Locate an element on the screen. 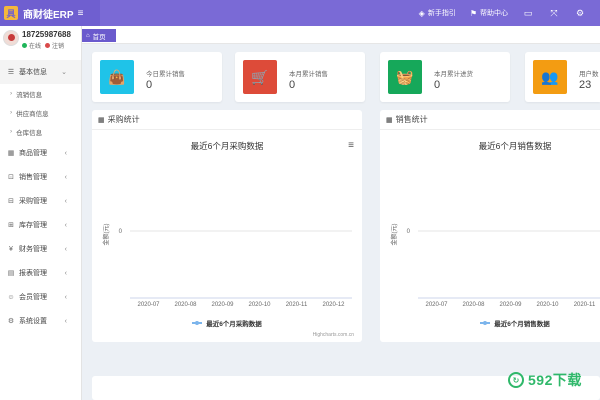 The image size is (600, 400). stat-label: 今日累计销售 is located at coordinates (165, 74).